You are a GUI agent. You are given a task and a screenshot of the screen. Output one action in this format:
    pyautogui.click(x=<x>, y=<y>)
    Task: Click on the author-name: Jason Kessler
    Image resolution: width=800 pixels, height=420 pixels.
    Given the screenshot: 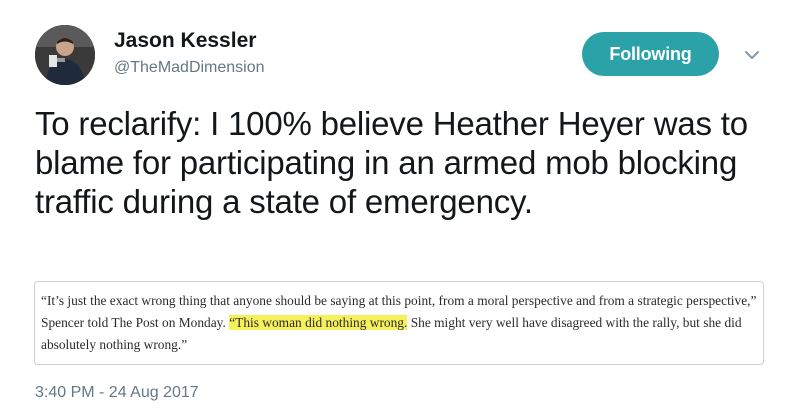 What is the action you would take?
    pyautogui.click(x=185, y=41)
    